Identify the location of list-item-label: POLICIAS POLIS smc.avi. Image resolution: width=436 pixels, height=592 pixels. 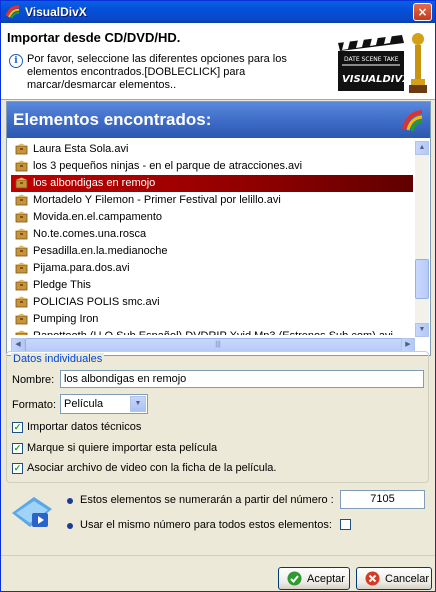
(96, 302).